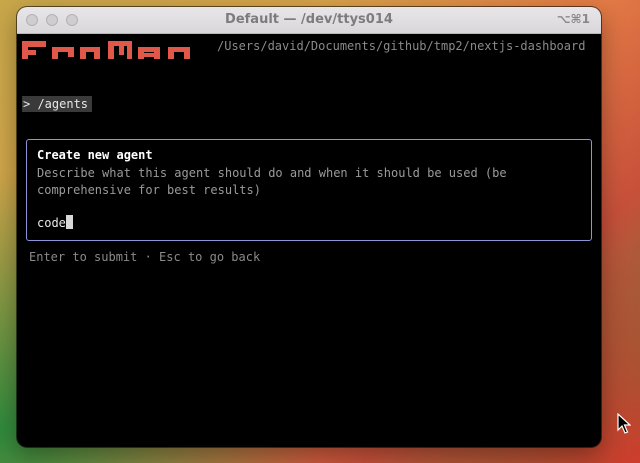 Image resolution: width=640 pixels, height=463 pixels. I want to click on window-title: Default — /dev/ttys014, so click(309, 19).